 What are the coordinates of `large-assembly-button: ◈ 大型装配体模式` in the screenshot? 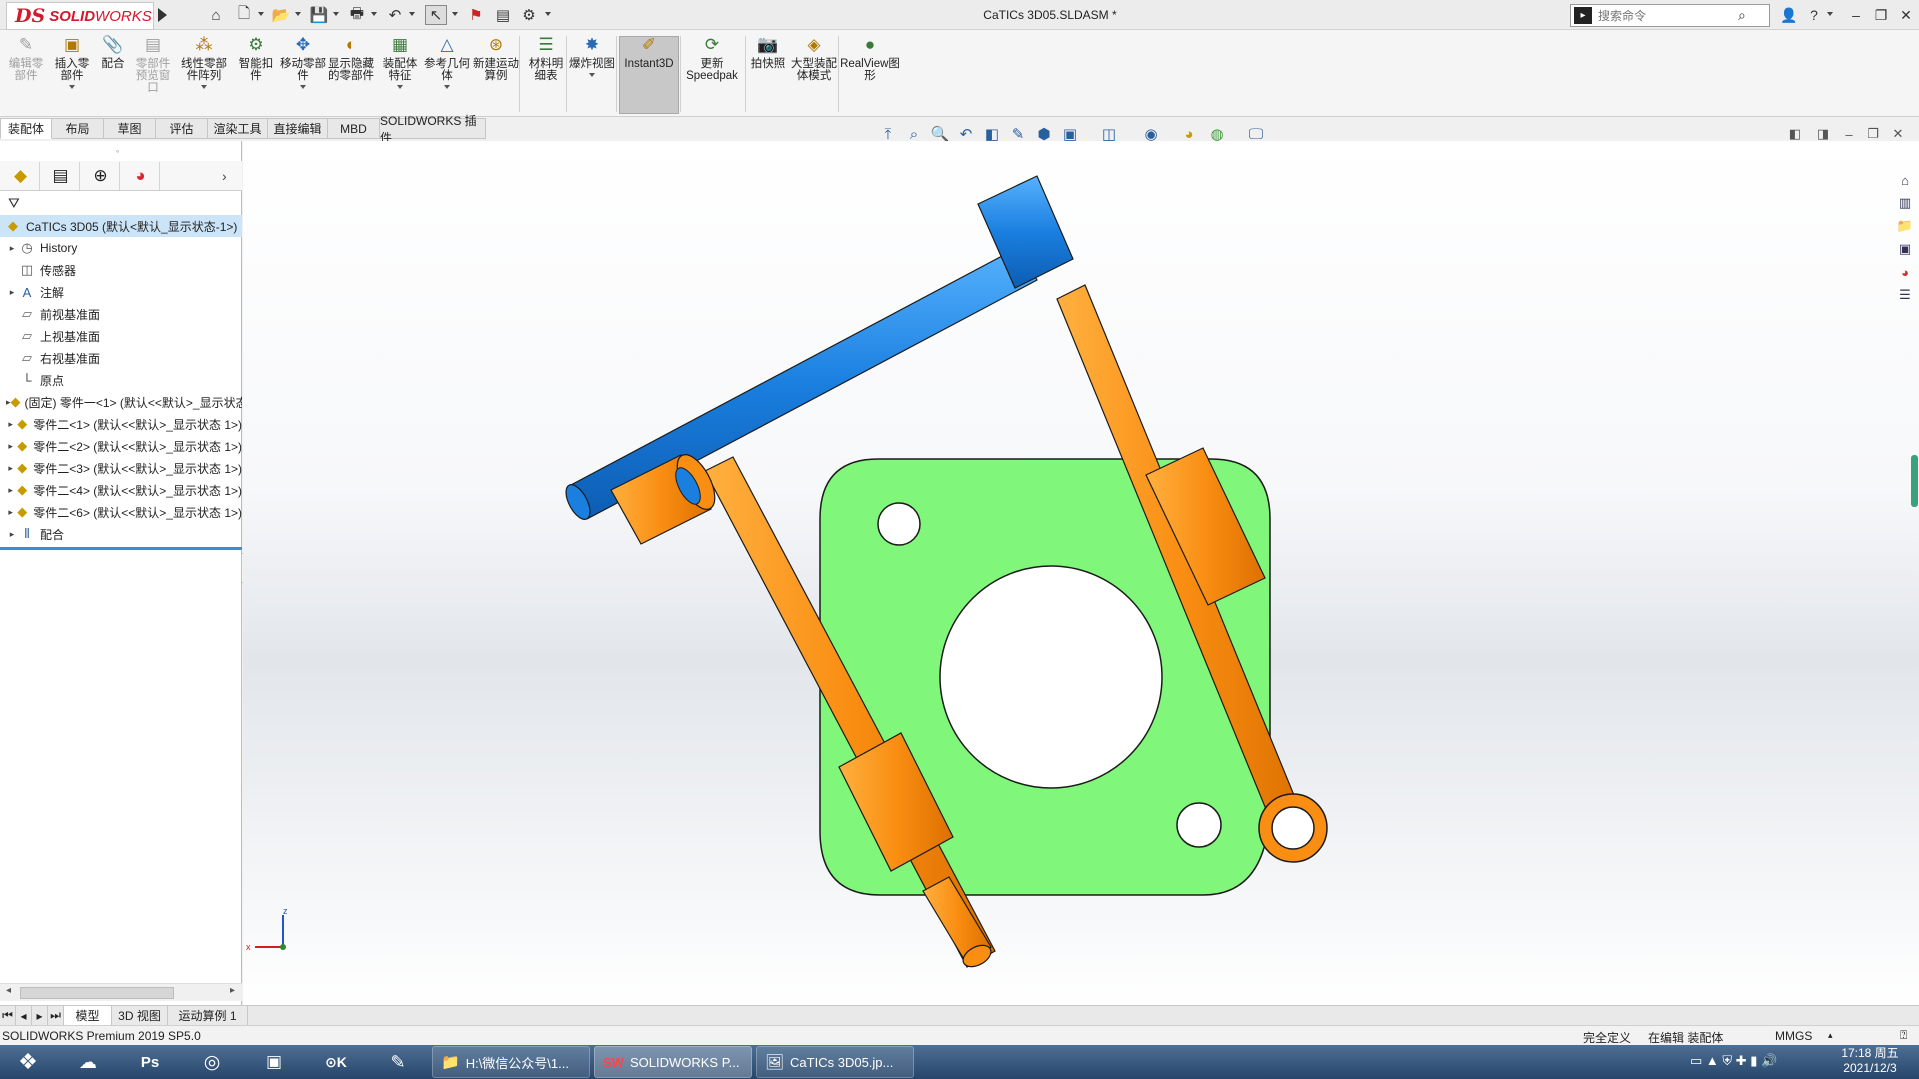 It's located at (814, 74).